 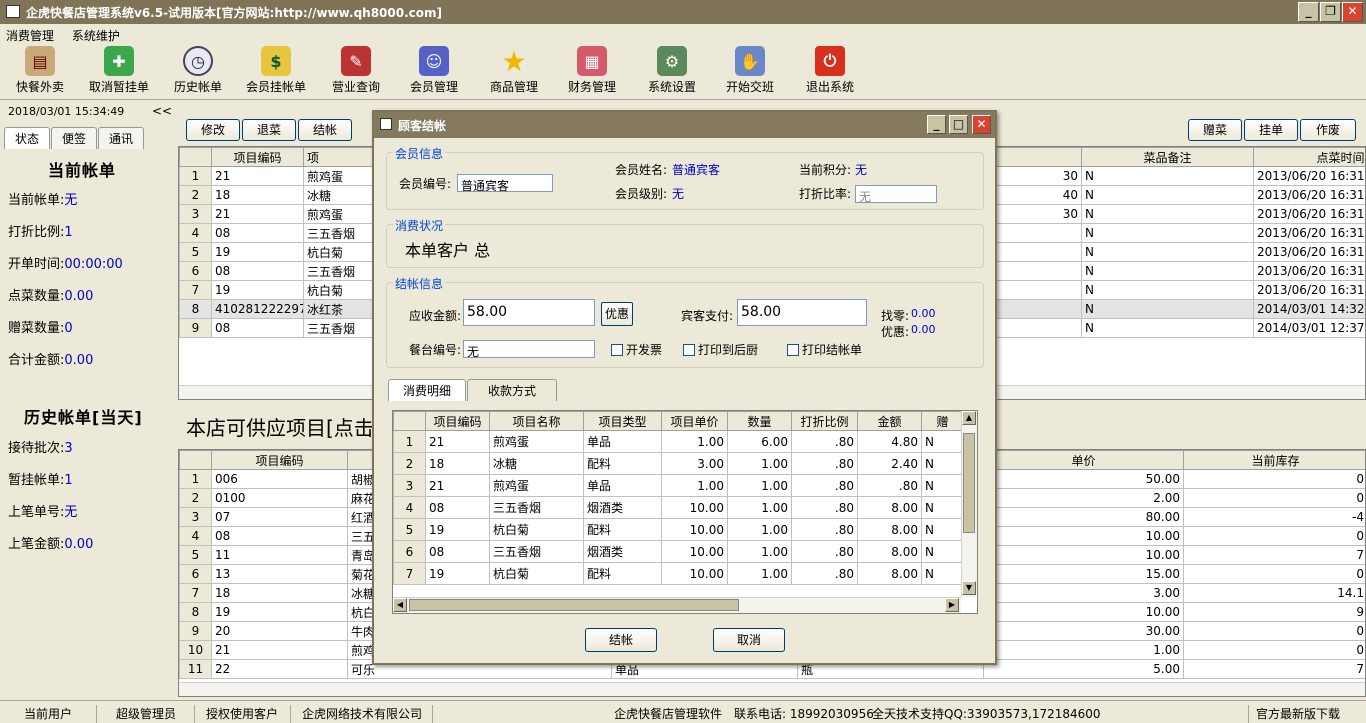 I want to click on restore-button: ❐, so click(x=1330, y=12).